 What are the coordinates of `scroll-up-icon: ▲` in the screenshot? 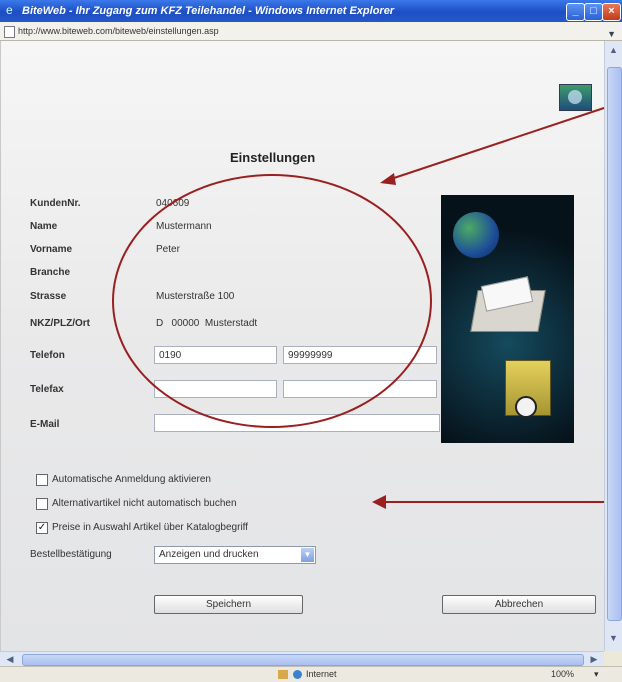 It's located at (613, 50).